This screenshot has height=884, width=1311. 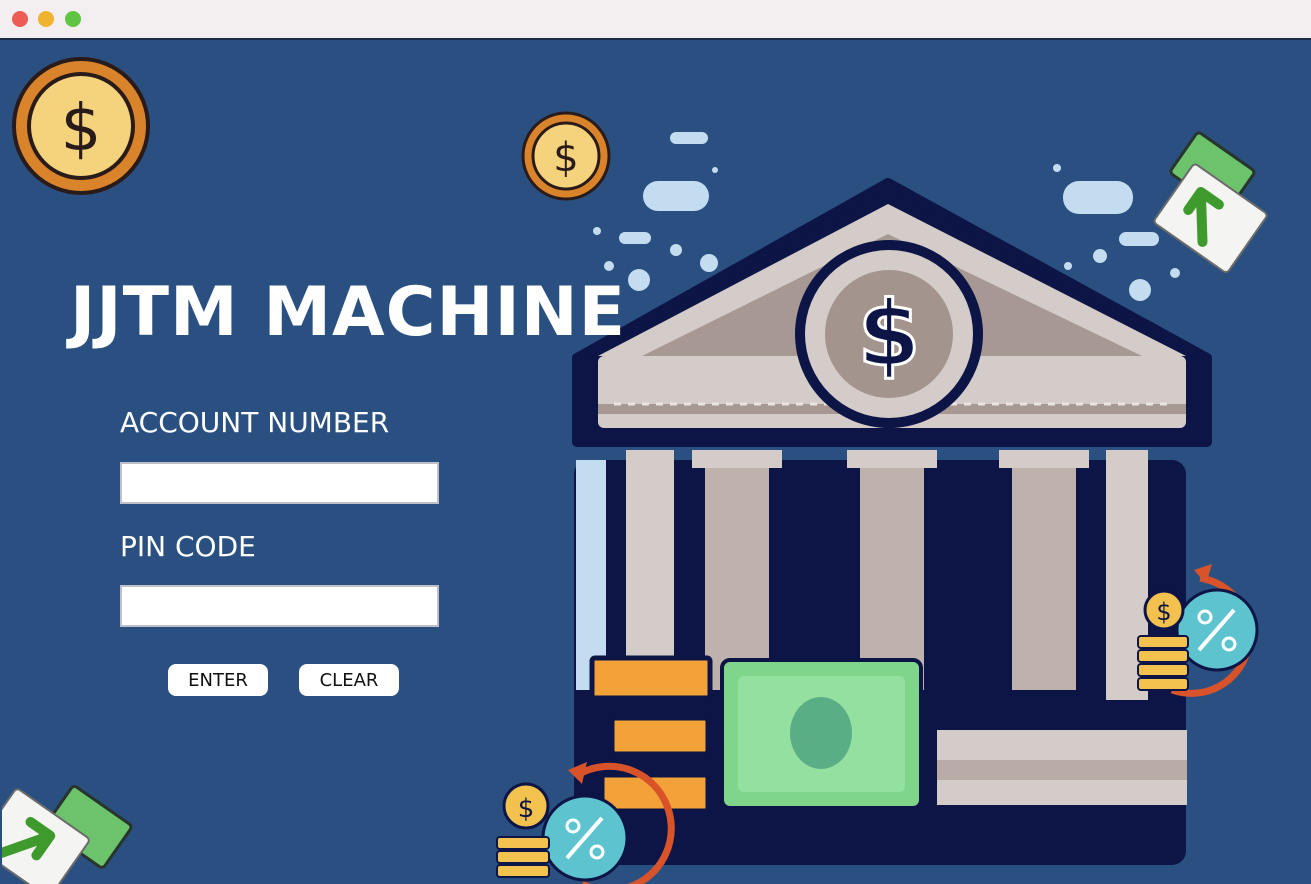 What do you see at coordinates (46, 19) in the screenshot?
I see `minimize-window-button` at bounding box center [46, 19].